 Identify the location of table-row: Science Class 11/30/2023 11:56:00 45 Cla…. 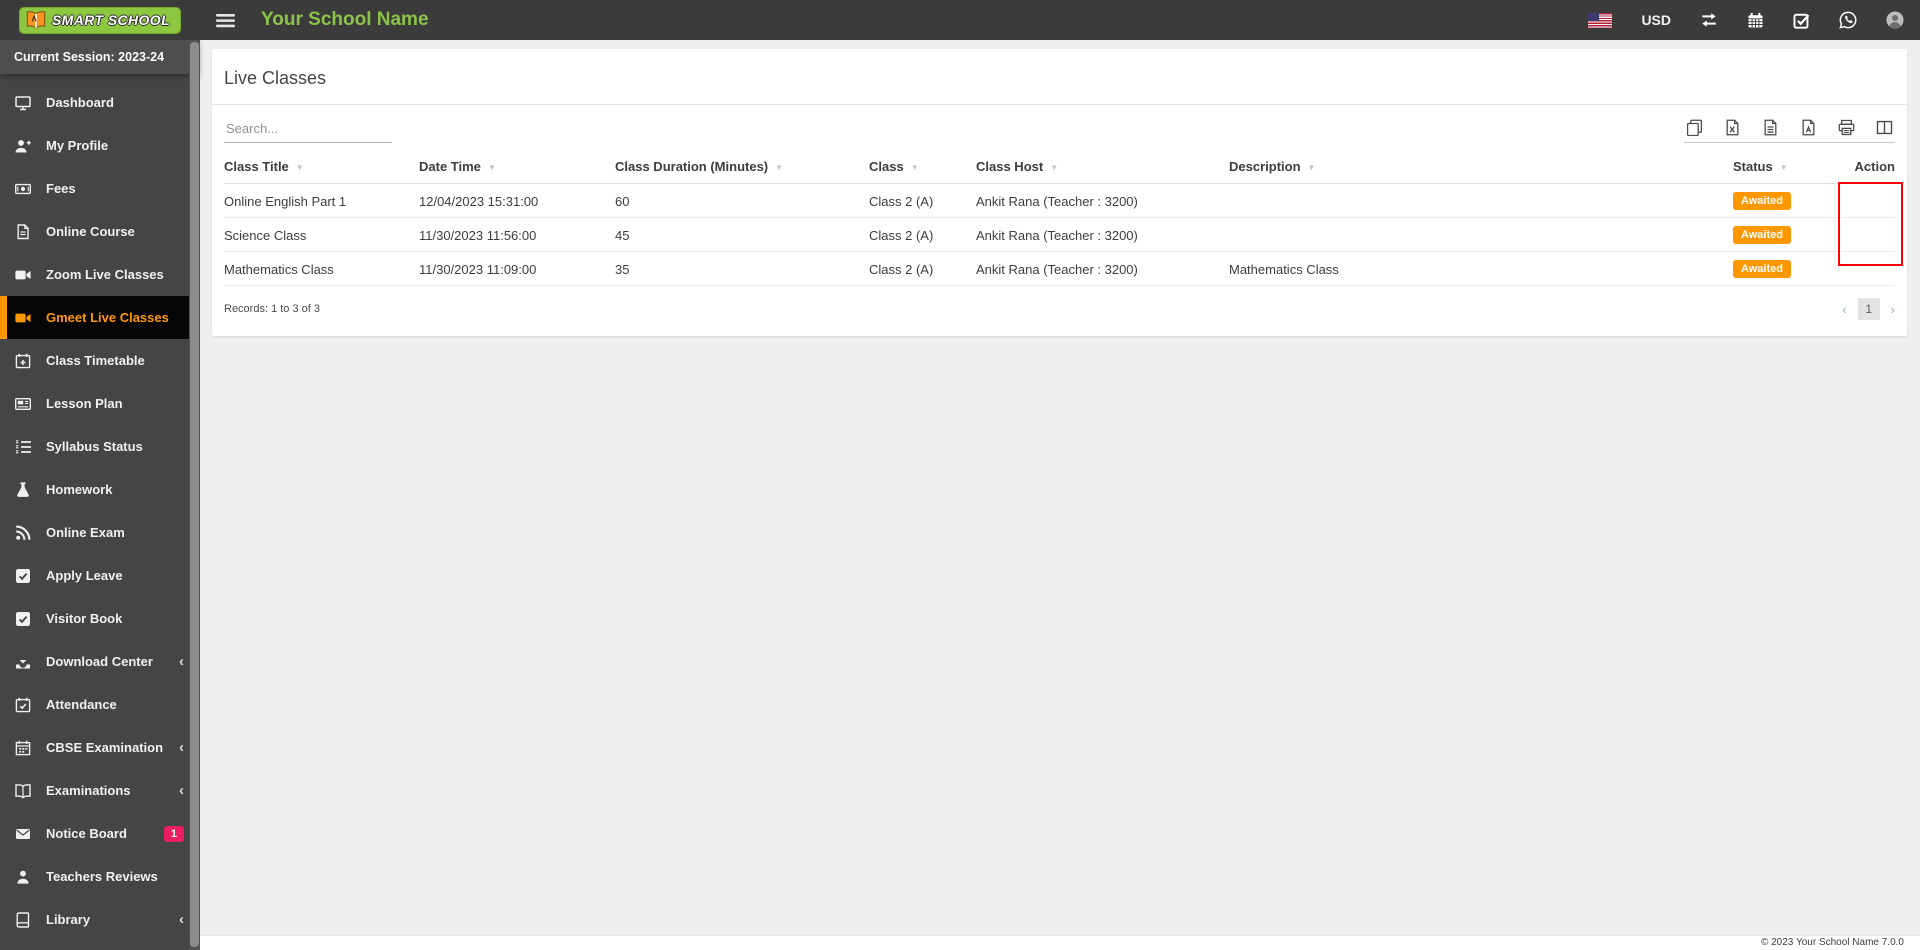
(1059, 234).